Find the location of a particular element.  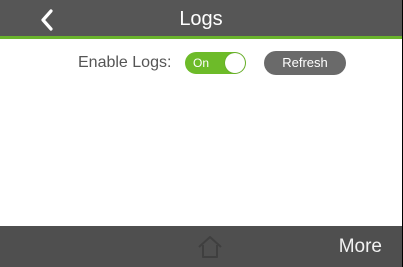

toggle-state-label: On is located at coordinates (201, 63).